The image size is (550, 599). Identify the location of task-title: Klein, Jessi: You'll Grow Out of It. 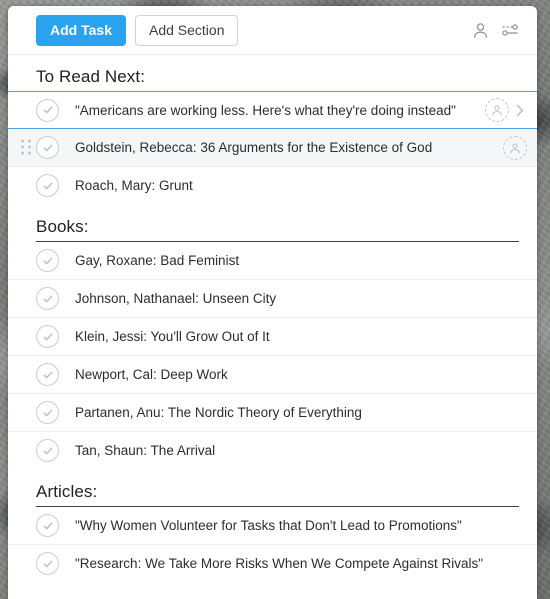
(298, 336).